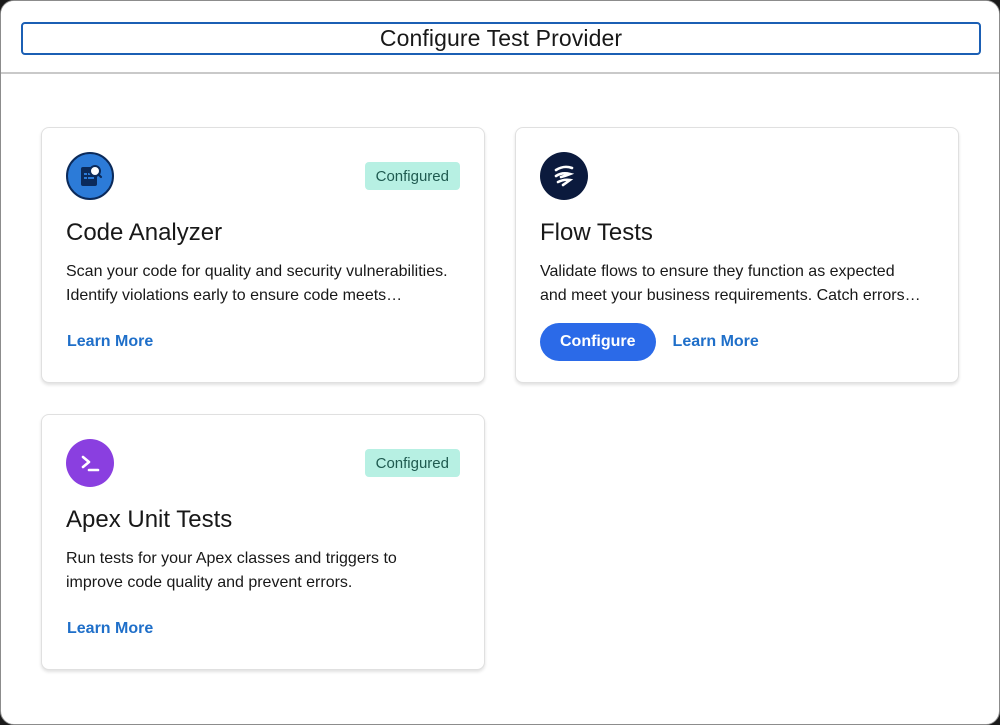 Image resolution: width=1000 pixels, height=725 pixels. Describe the element at coordinates (209, 582) in the screenshot. I see `description-line: improve code quality and prevent errors.` at that location.